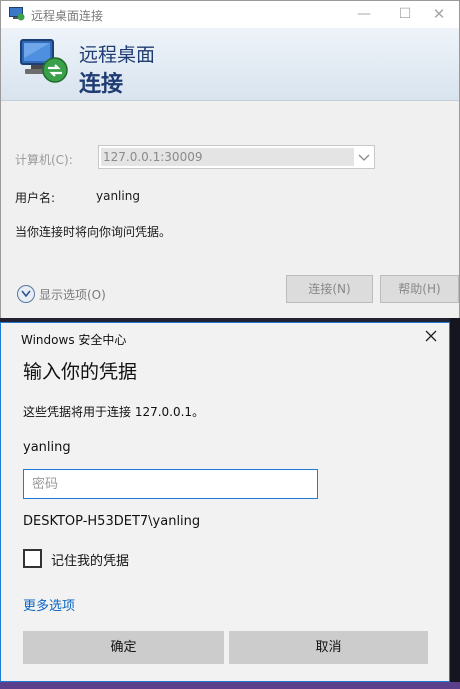  Describe the element at coordinates (114, 412) in the screenshot. I see `dialog-description: 这些凭据将用于连接 127.0.0.1。` at that location.